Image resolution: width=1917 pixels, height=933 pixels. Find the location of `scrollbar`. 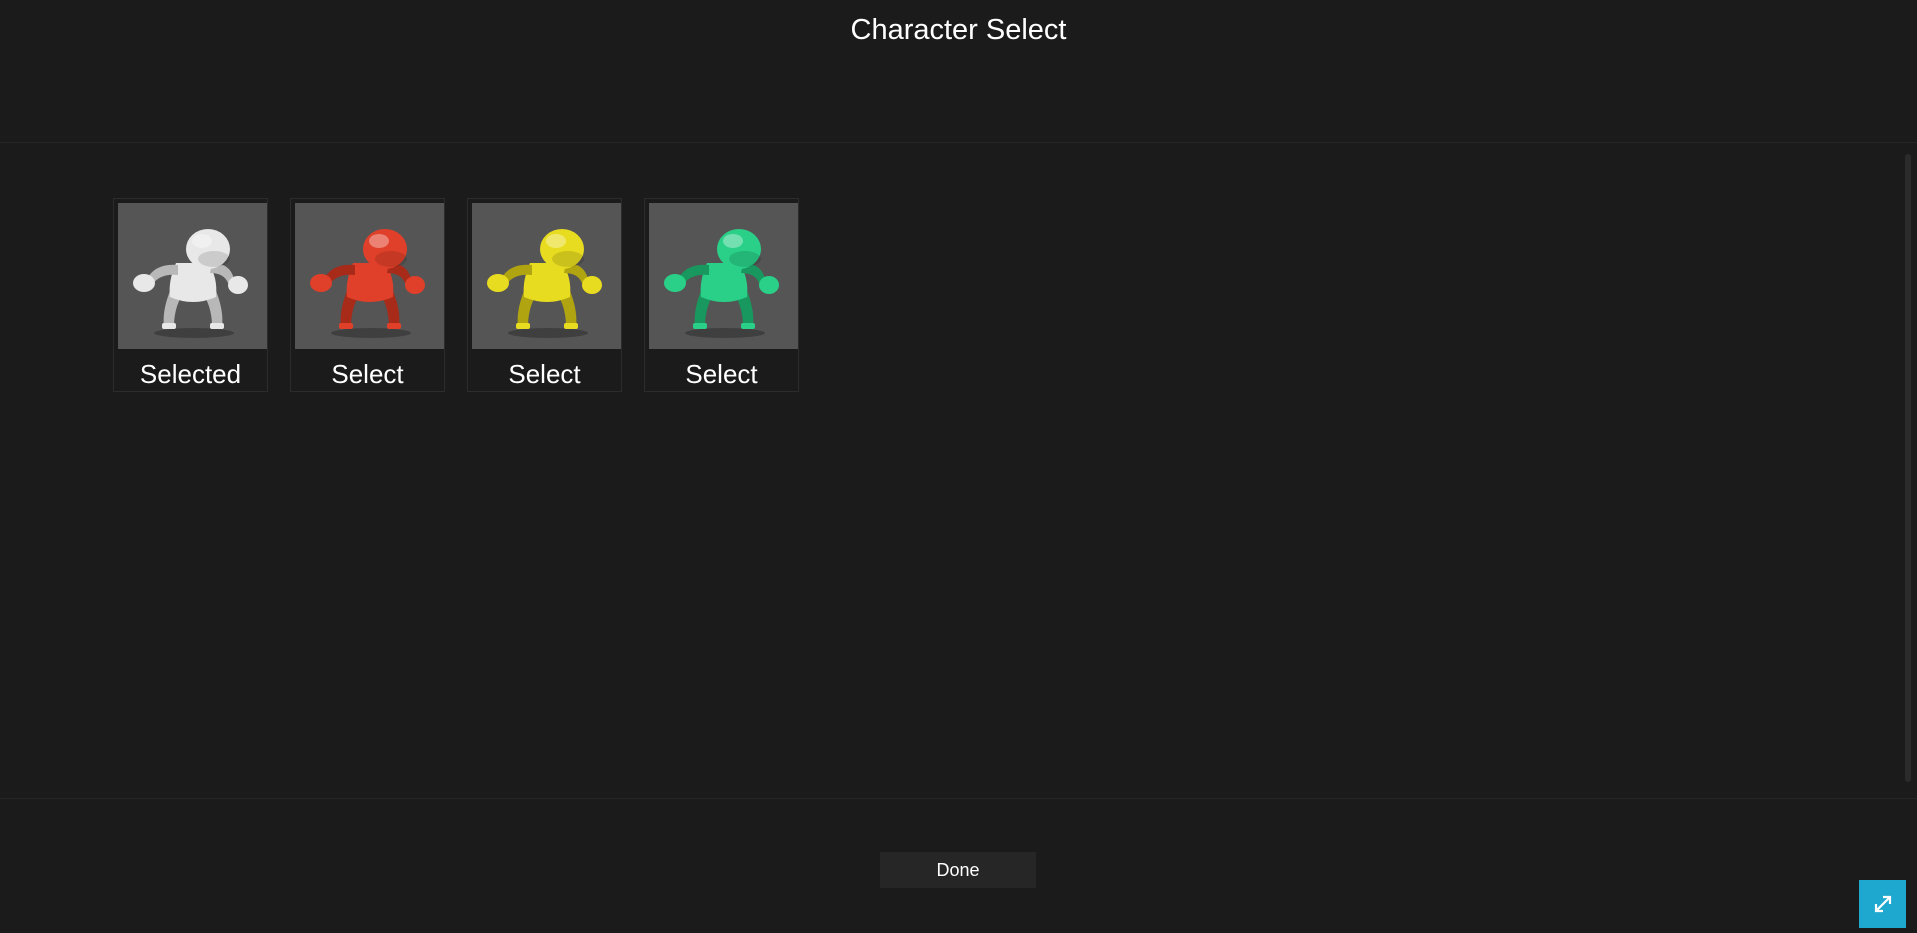

scrollbar is located at coordinates (1908, 468).